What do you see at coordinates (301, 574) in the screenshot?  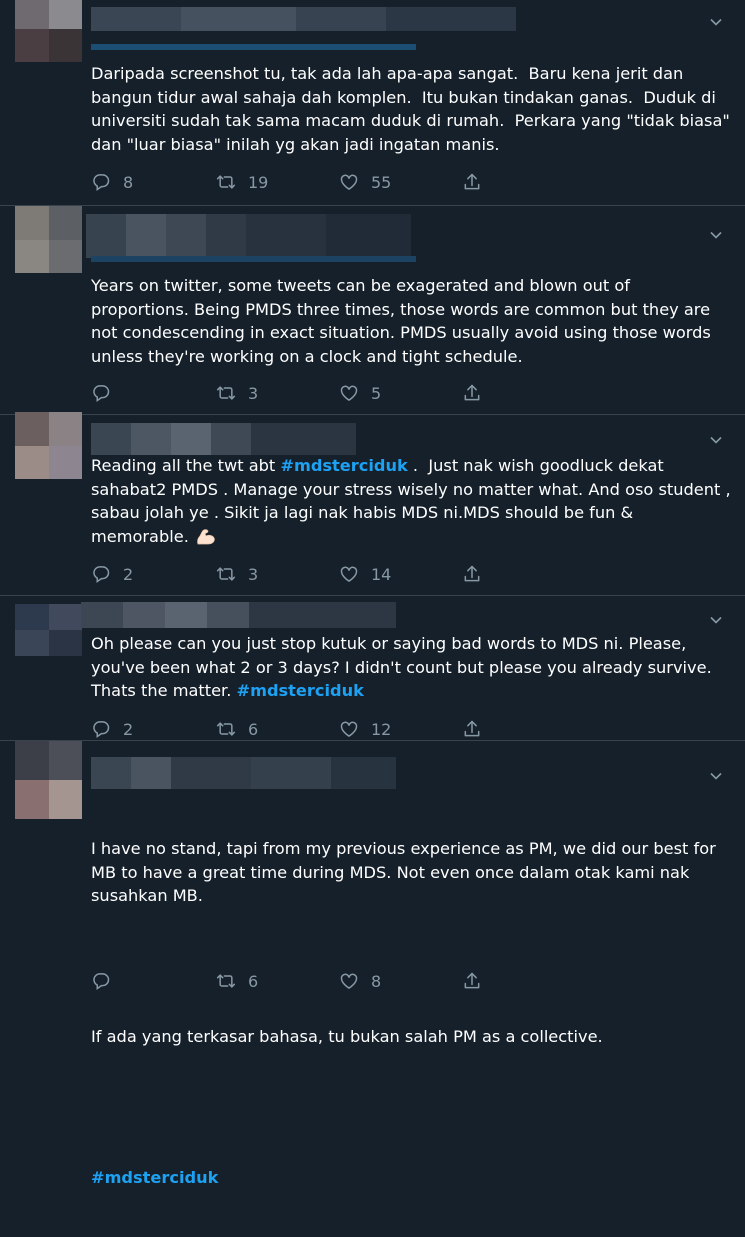 I see `tweet-actions: 2 3 14` at bounding box center [301, 574].